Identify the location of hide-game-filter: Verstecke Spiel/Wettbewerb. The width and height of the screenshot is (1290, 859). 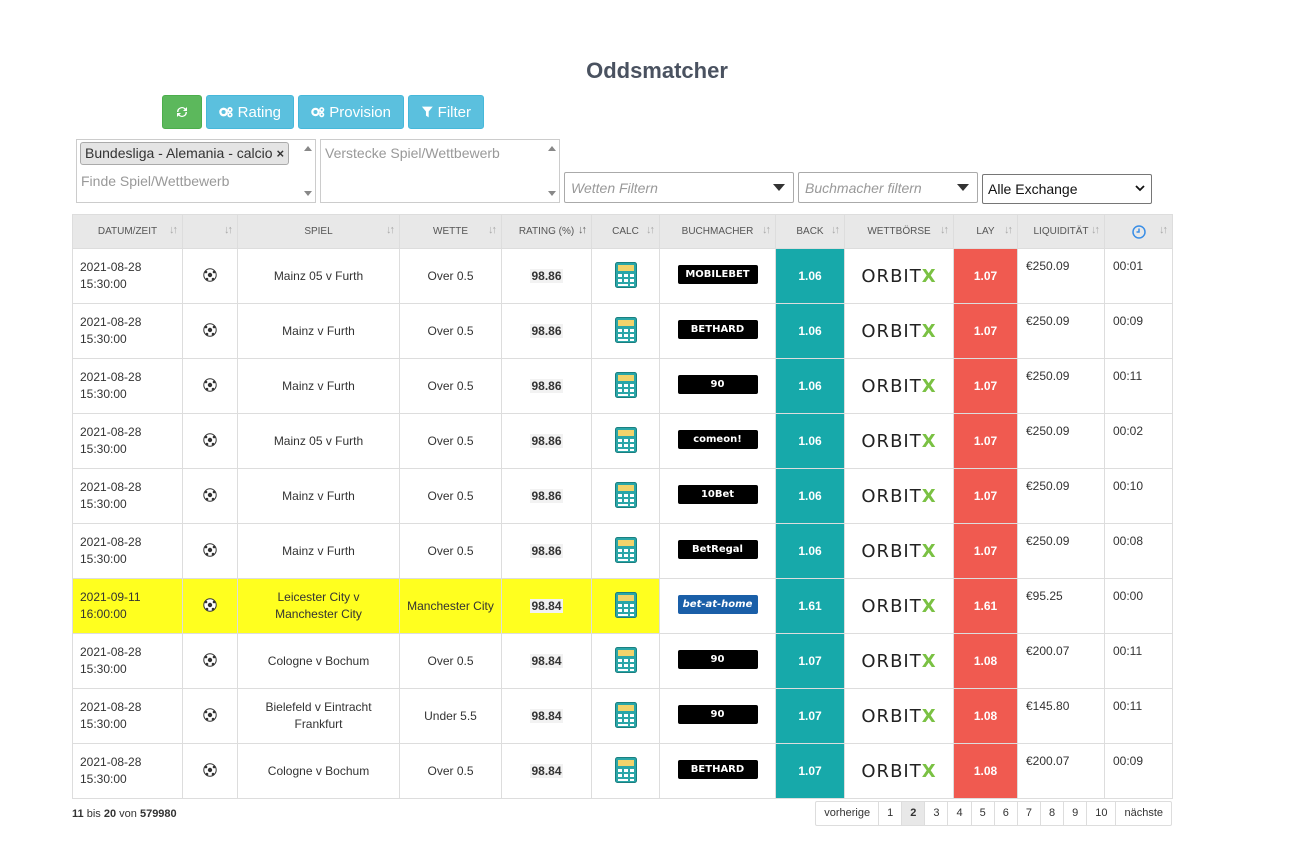
(440, 171).